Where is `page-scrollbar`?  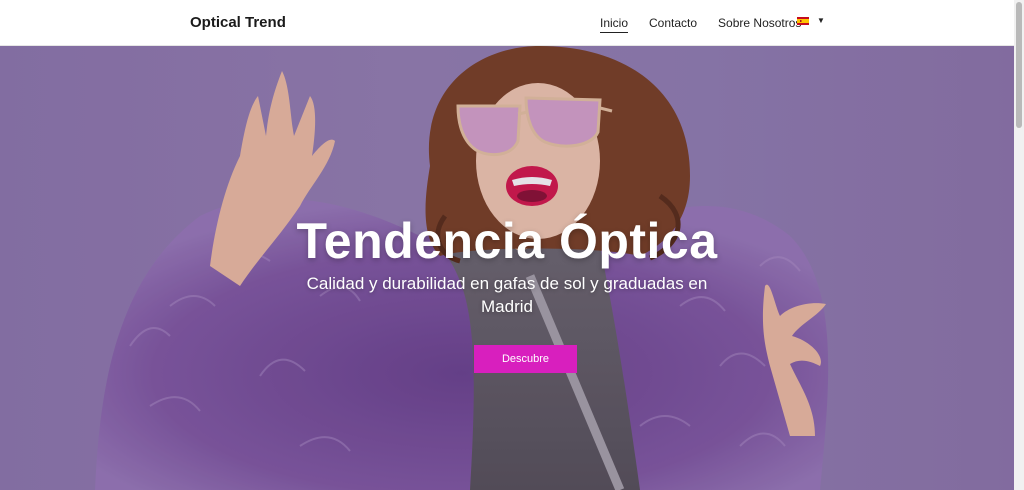
page-scrollbar is located at coordinates (1019, 245).